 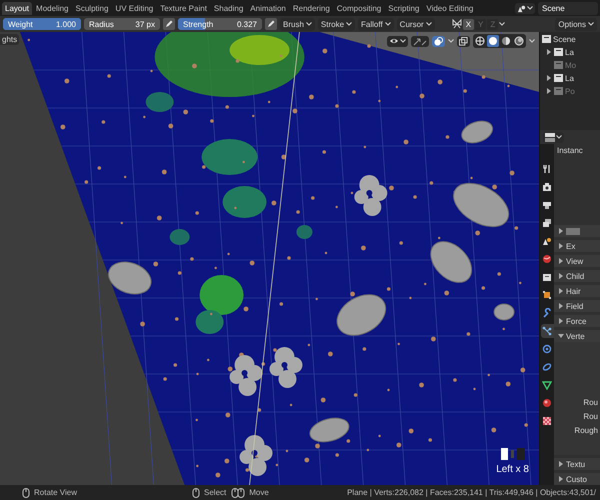 I want to click on workspace-tab: UV Editing, so click(x=134, y=8).